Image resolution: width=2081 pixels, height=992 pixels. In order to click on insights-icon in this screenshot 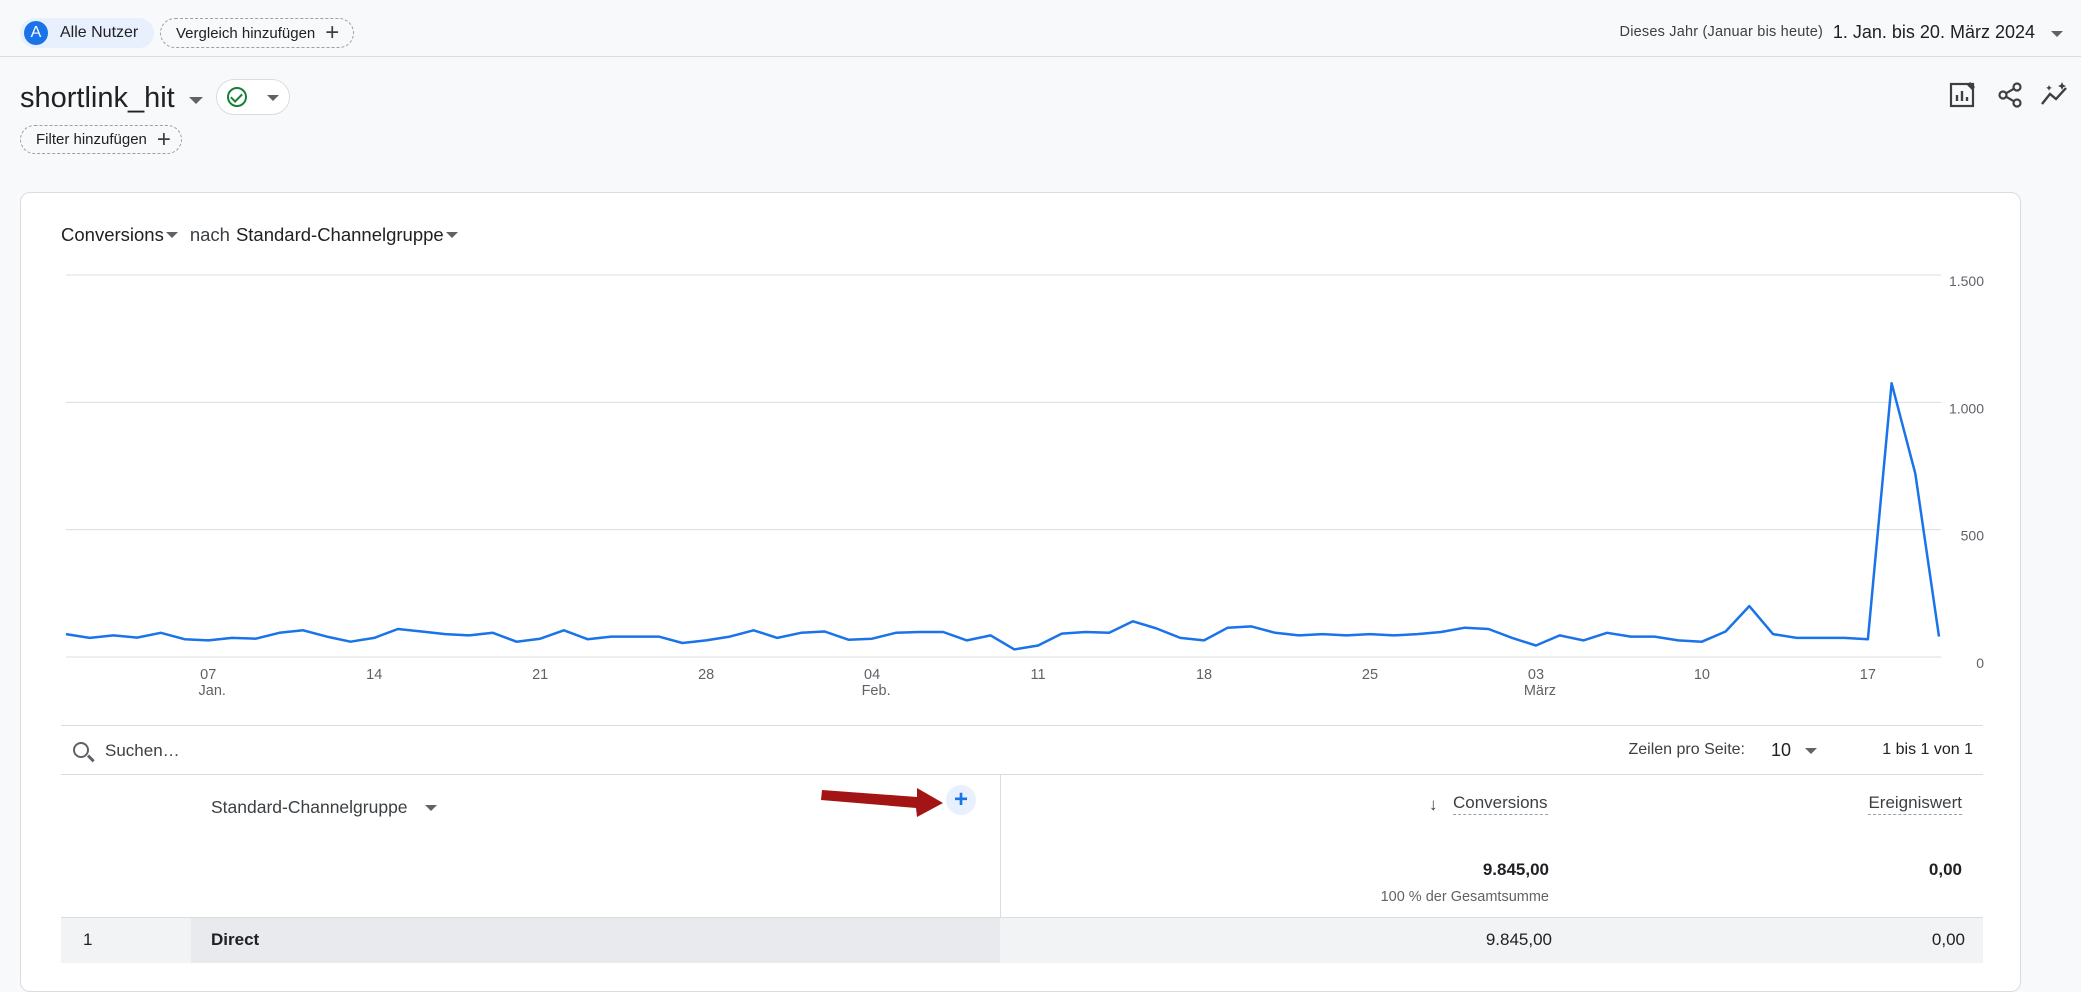, I will do `click(2055, 95)`.